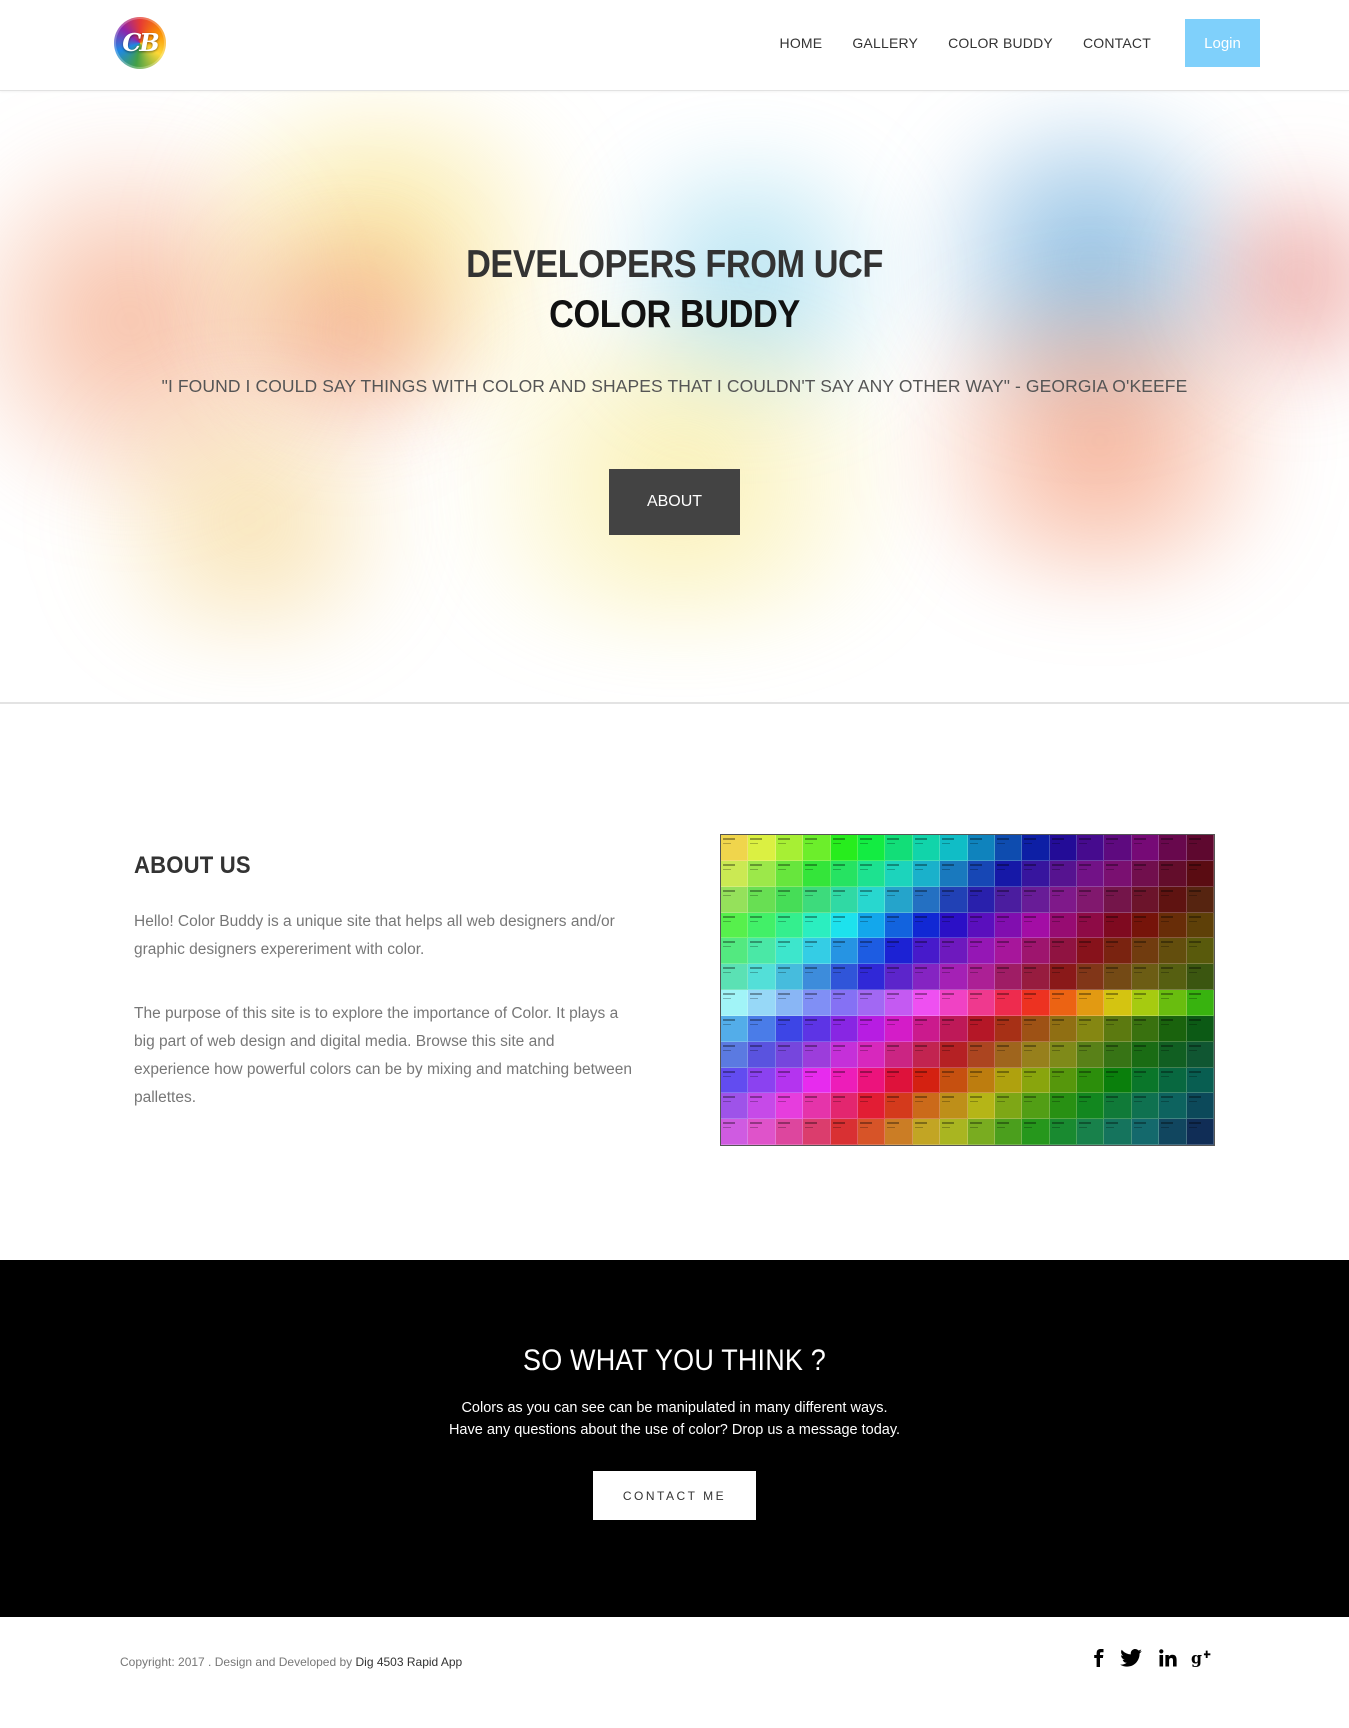 The height and width of the screenshot is (1728, 1349). I want to click on nav-link-contact: CONTACT, so click(1117, 43).